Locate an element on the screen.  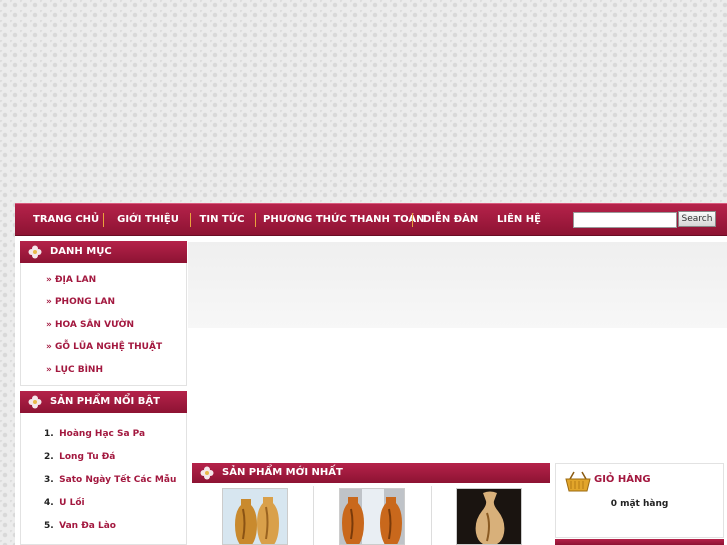
cart-panel: GIỎ HÀNG 0 mặt hàng is located at coordinates (639, 500).